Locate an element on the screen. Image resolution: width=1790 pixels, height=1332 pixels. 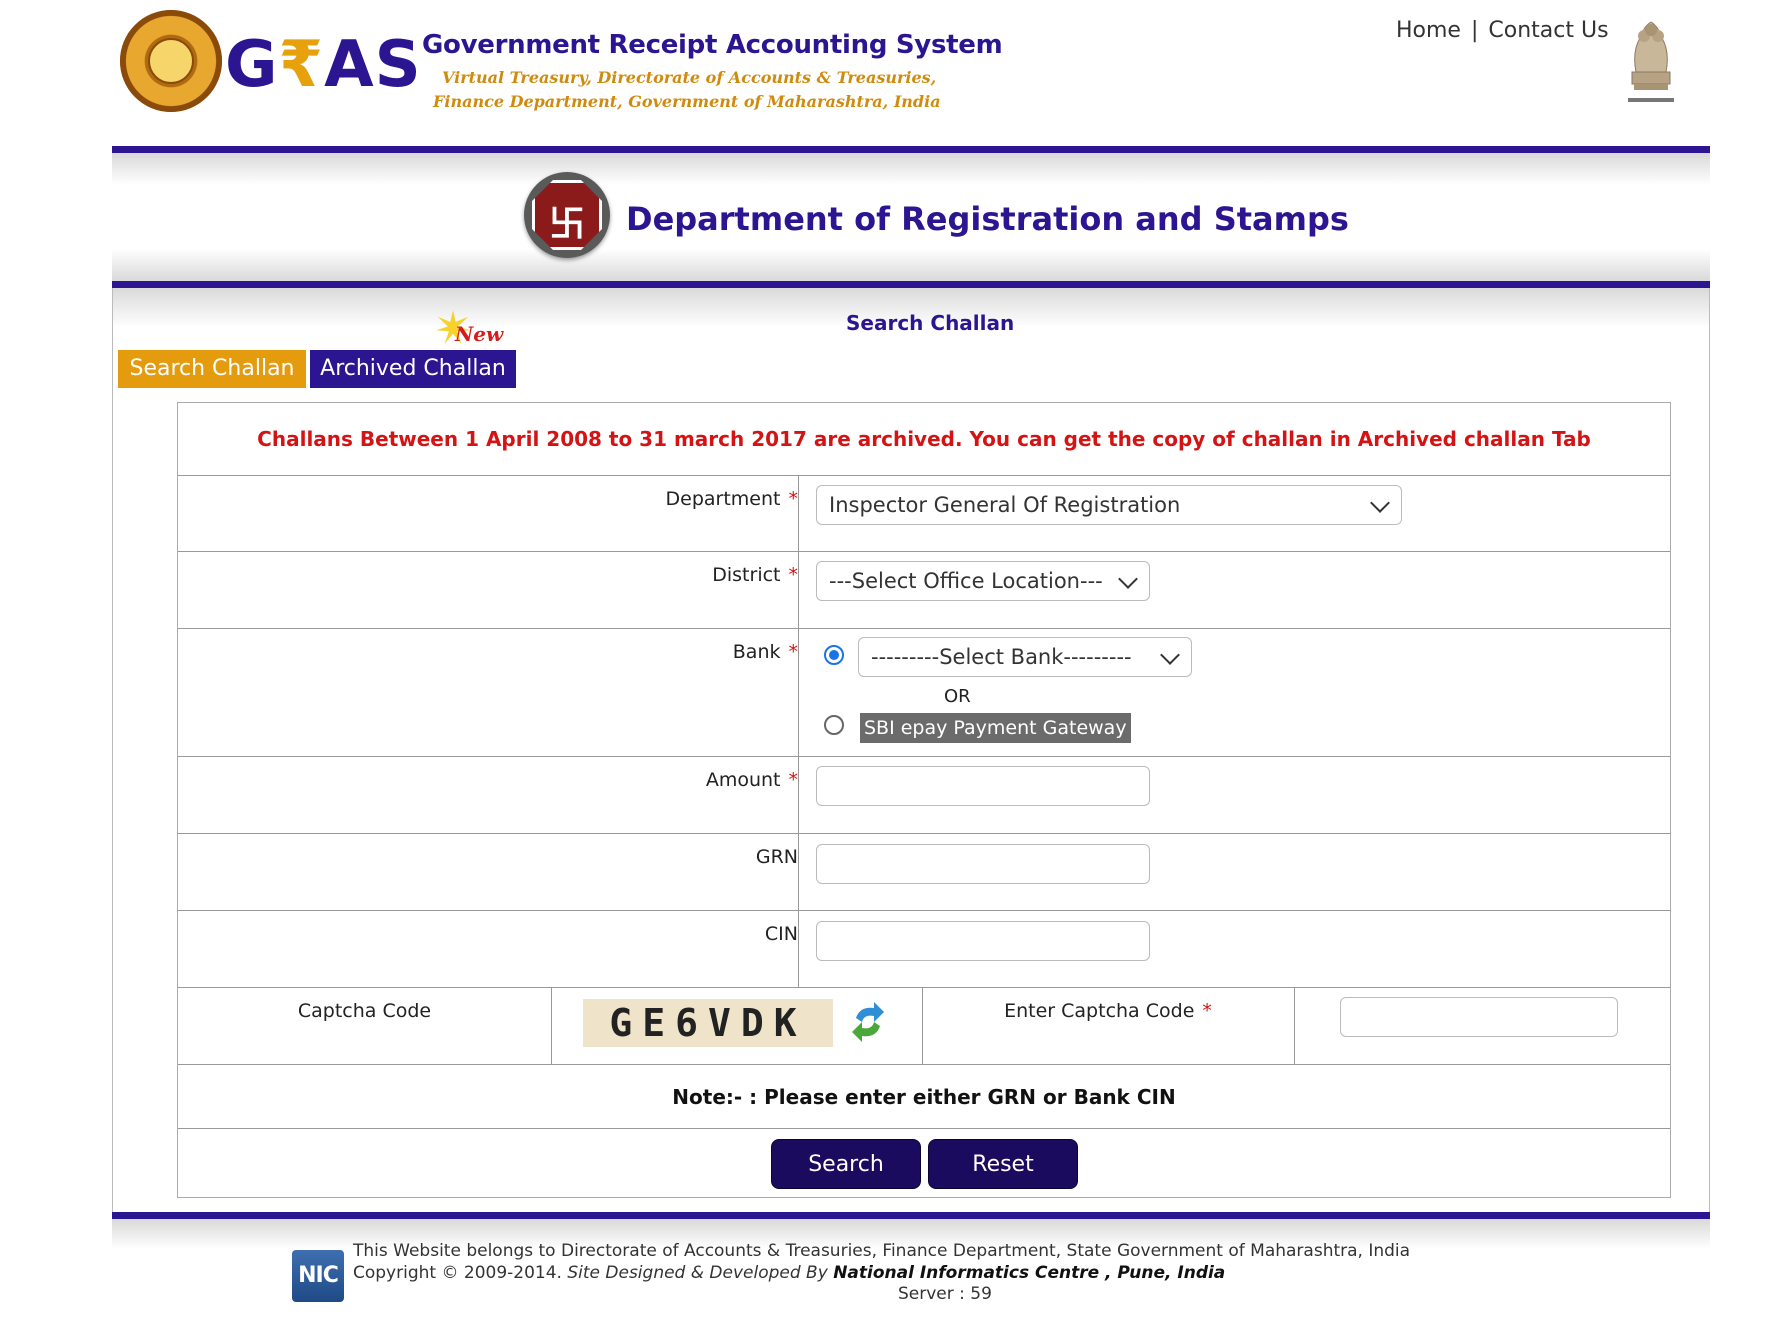
search-button: Search is located at coordinates (846, 1164).